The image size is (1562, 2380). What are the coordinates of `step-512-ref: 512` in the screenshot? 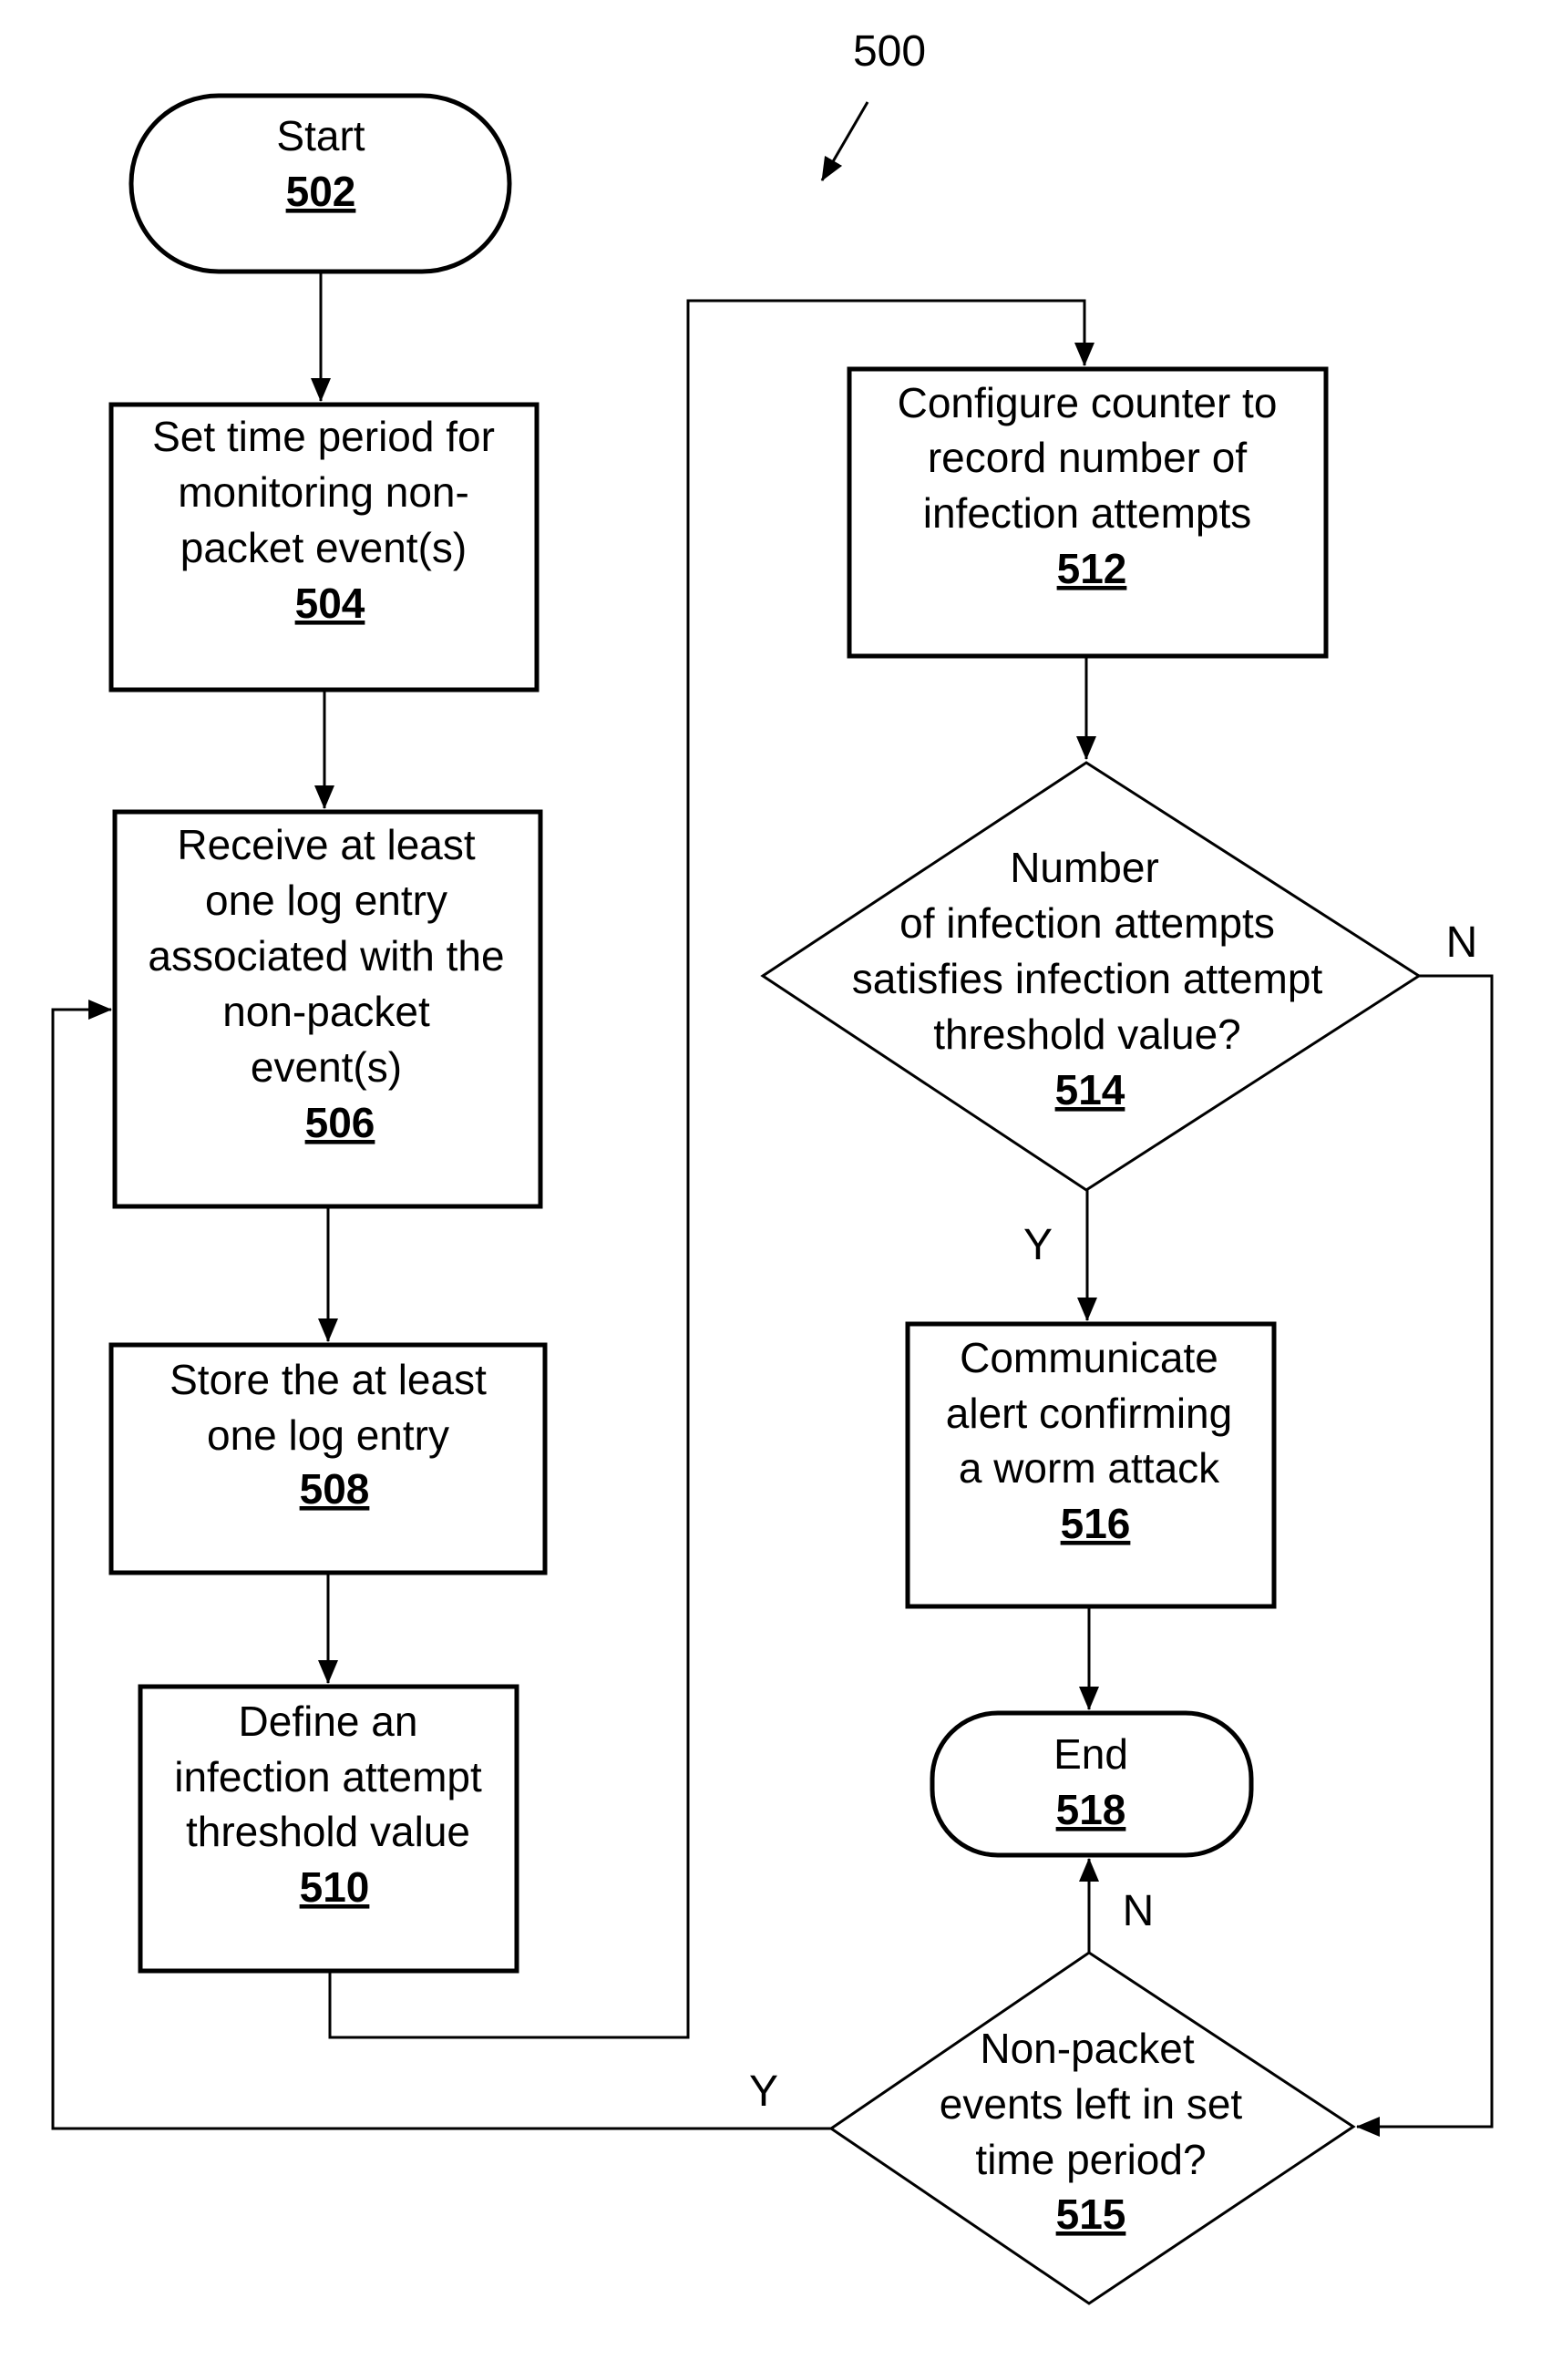 It's located at (1092, 568).